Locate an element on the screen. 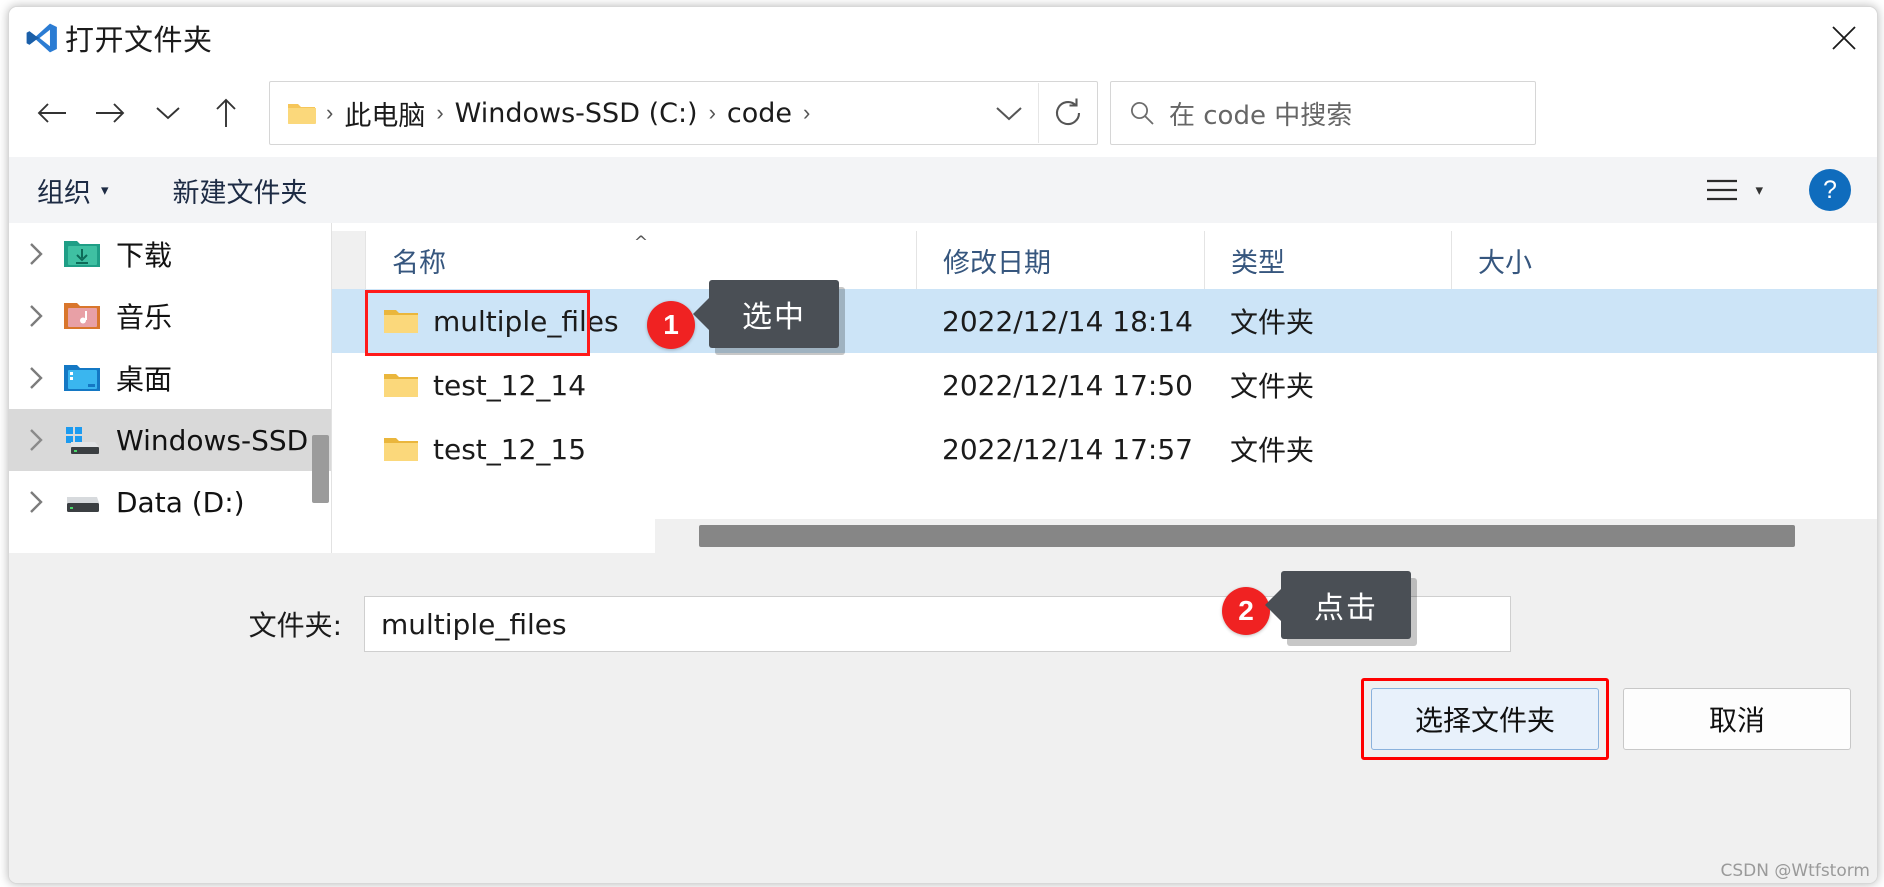  sidebar-item-music: 音乐 is located at coordinates (170, 316).